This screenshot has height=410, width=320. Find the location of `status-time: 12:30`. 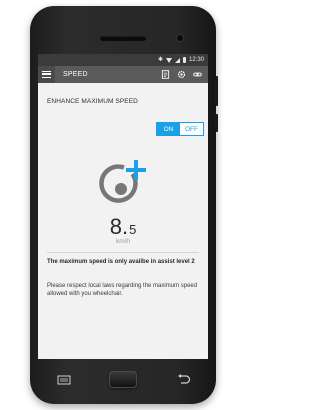

status-time: 12:30 is located at coordinates (196, 60).